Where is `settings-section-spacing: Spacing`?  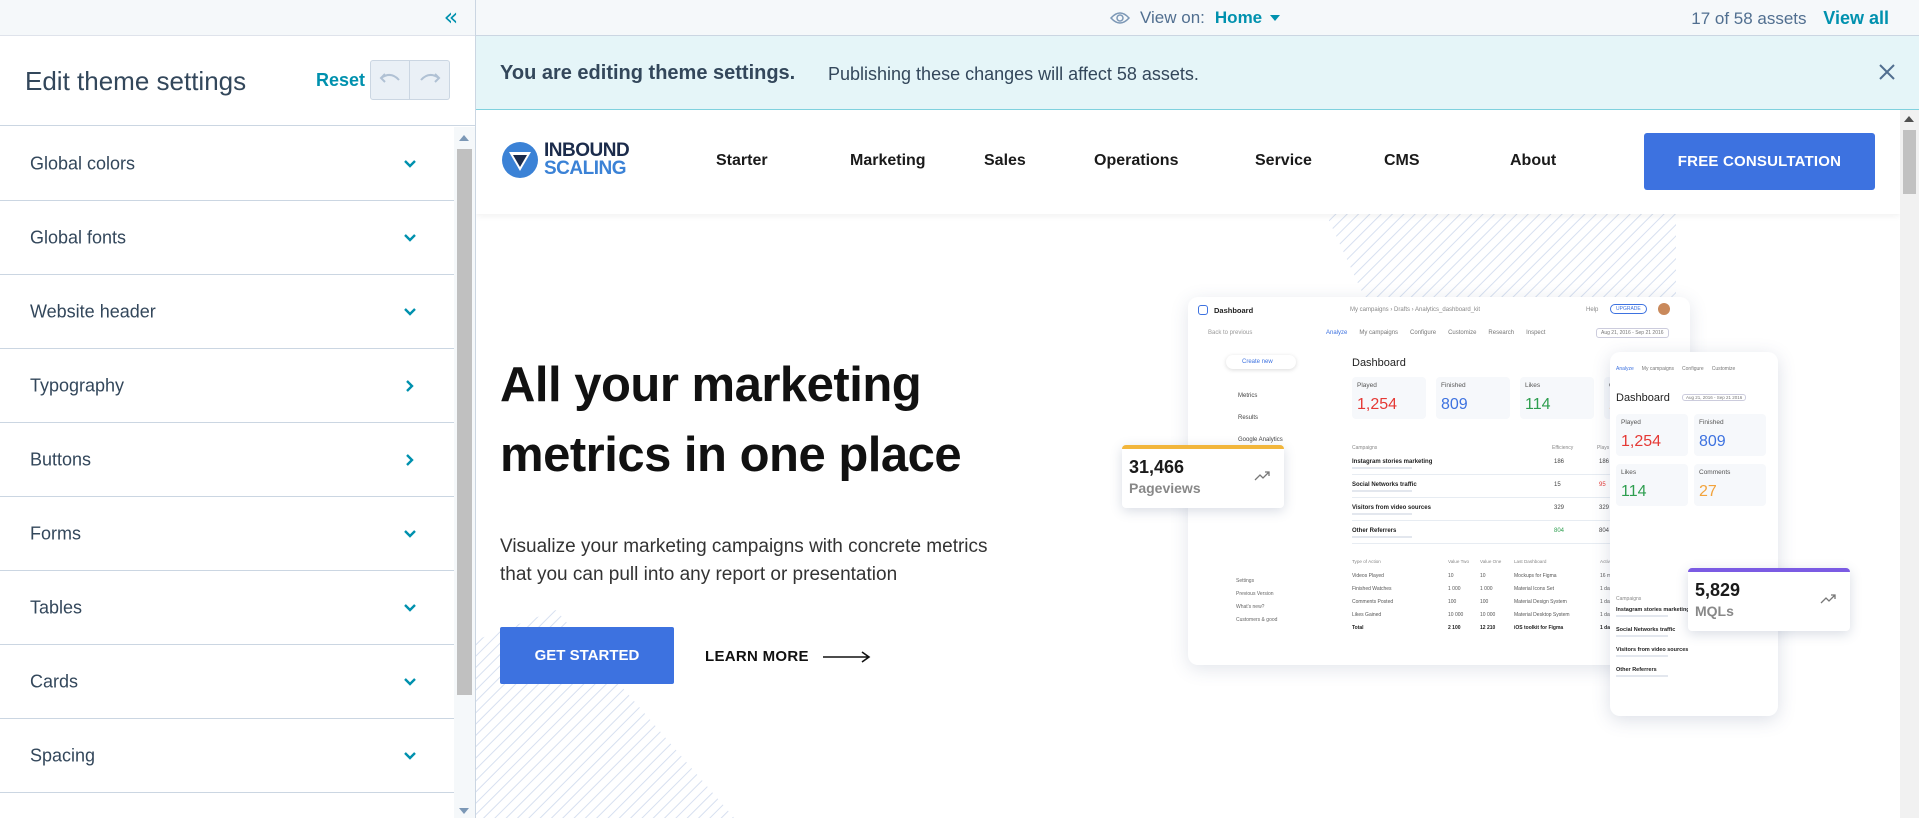 settings-section-spacing: Spacing is located at coordinates (227, 756).